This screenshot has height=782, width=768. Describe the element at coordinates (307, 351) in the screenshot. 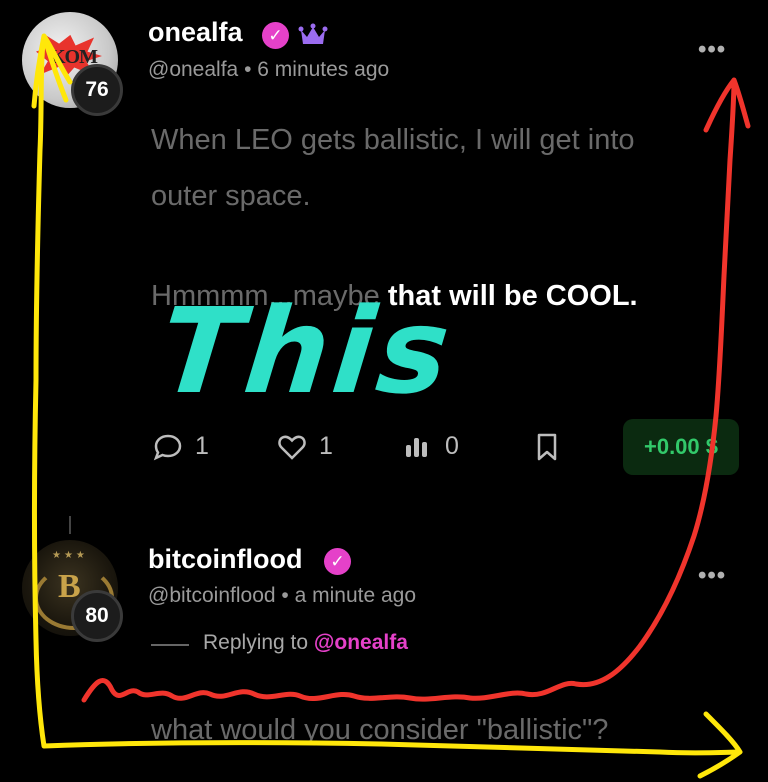

I see `handwritten-this: This` at that location.